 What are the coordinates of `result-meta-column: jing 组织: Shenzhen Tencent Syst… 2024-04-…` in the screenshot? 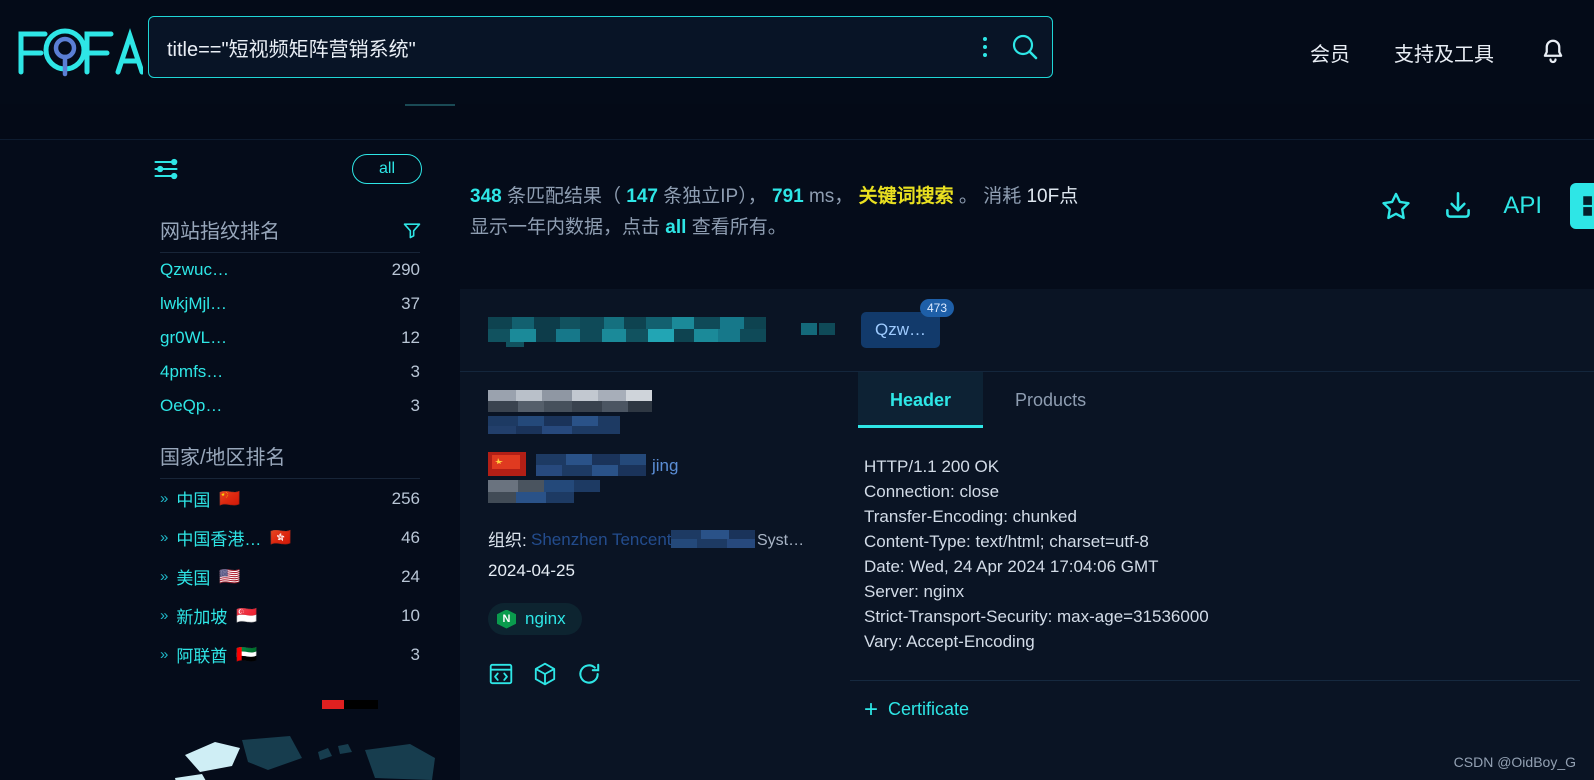 It's located at (655, 576).